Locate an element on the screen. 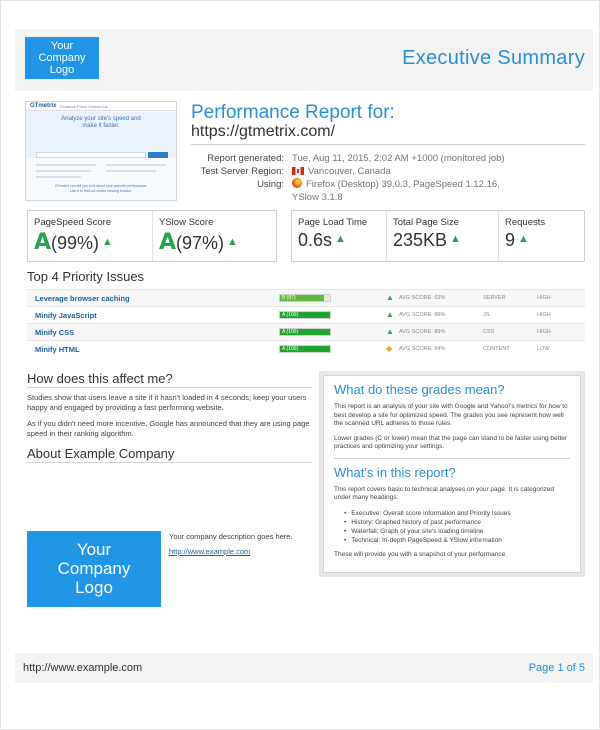 The image size is (600, 730). page-size-value-row: 235KB ▲ is located at coordinates (445, 240).